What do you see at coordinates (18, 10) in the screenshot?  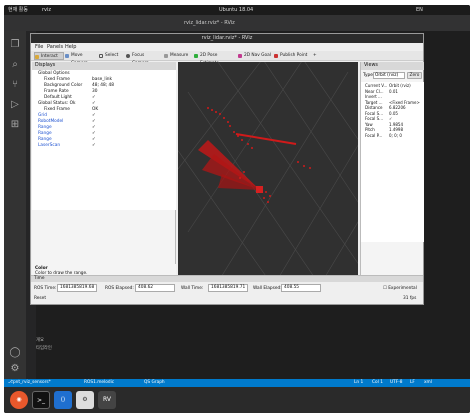 I see `activities-label: 현재 활동` at bounding box center [18, 10].